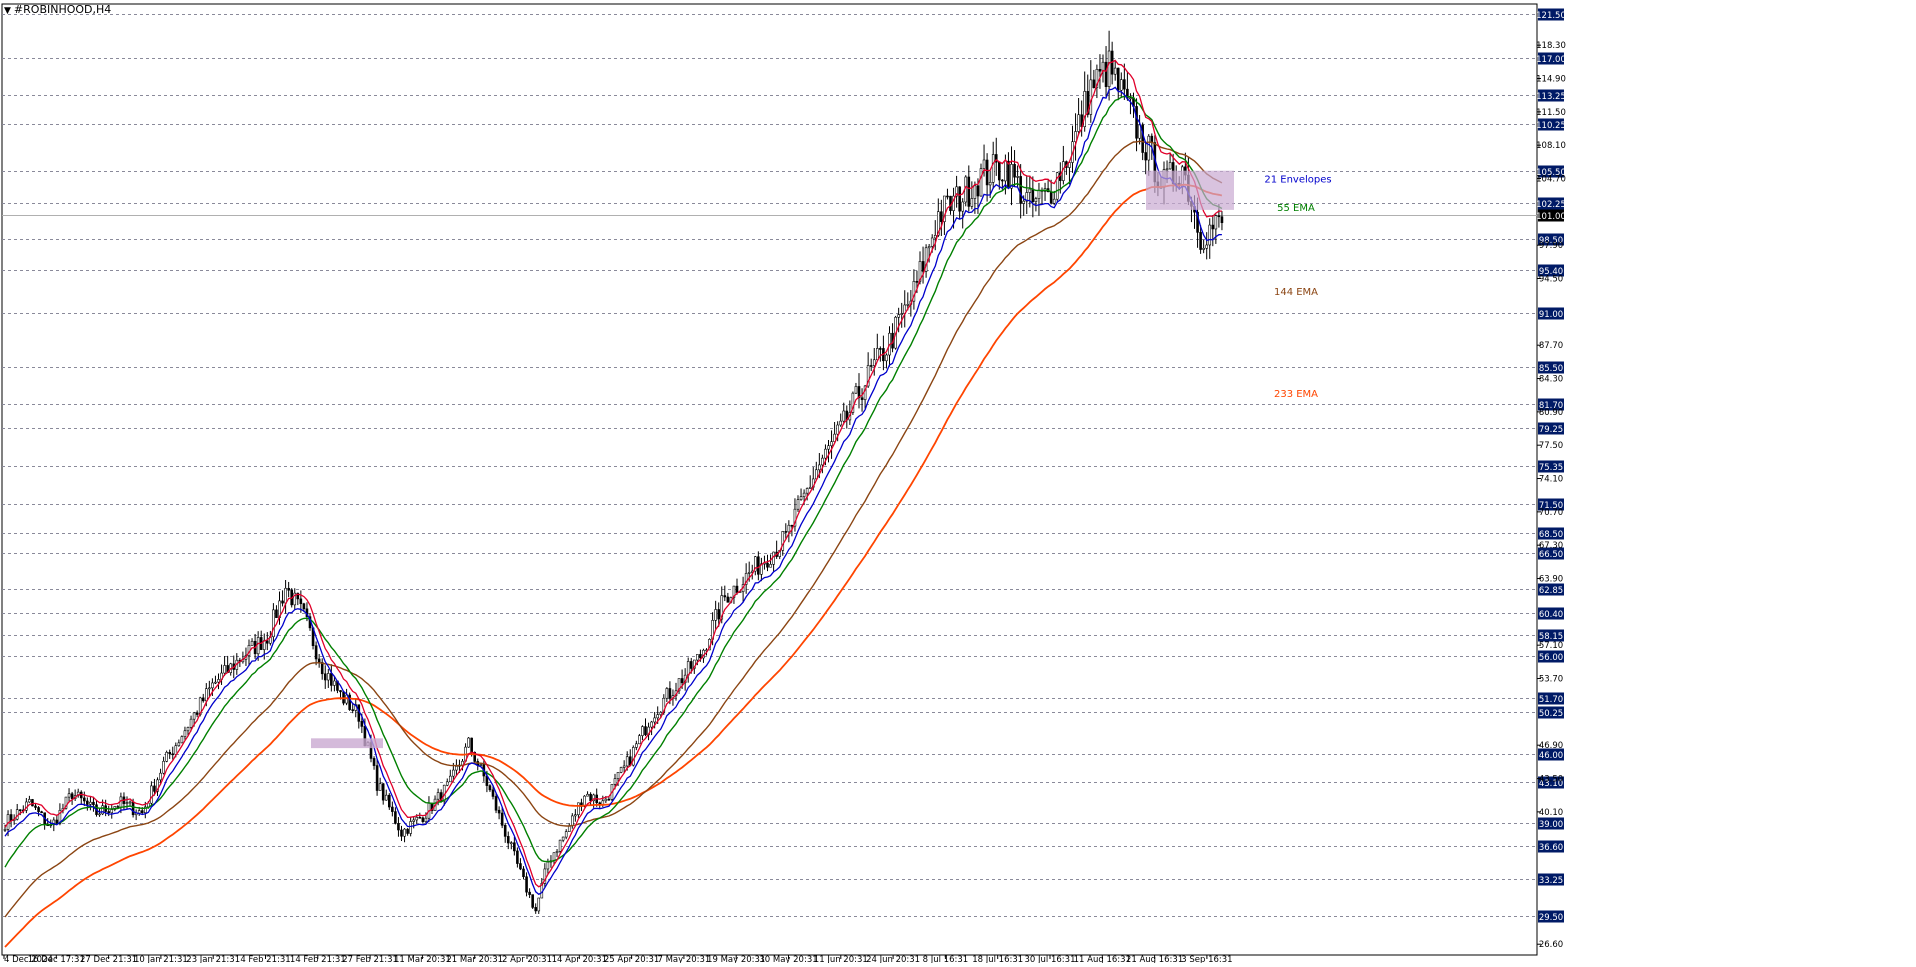 The width and height of the screenshot is (1916, 967). What do you see at coordinates (683, 959) in the screenshot?
I see `time-tick-label: 7 May 20:31` at bounding box center [683, 959].